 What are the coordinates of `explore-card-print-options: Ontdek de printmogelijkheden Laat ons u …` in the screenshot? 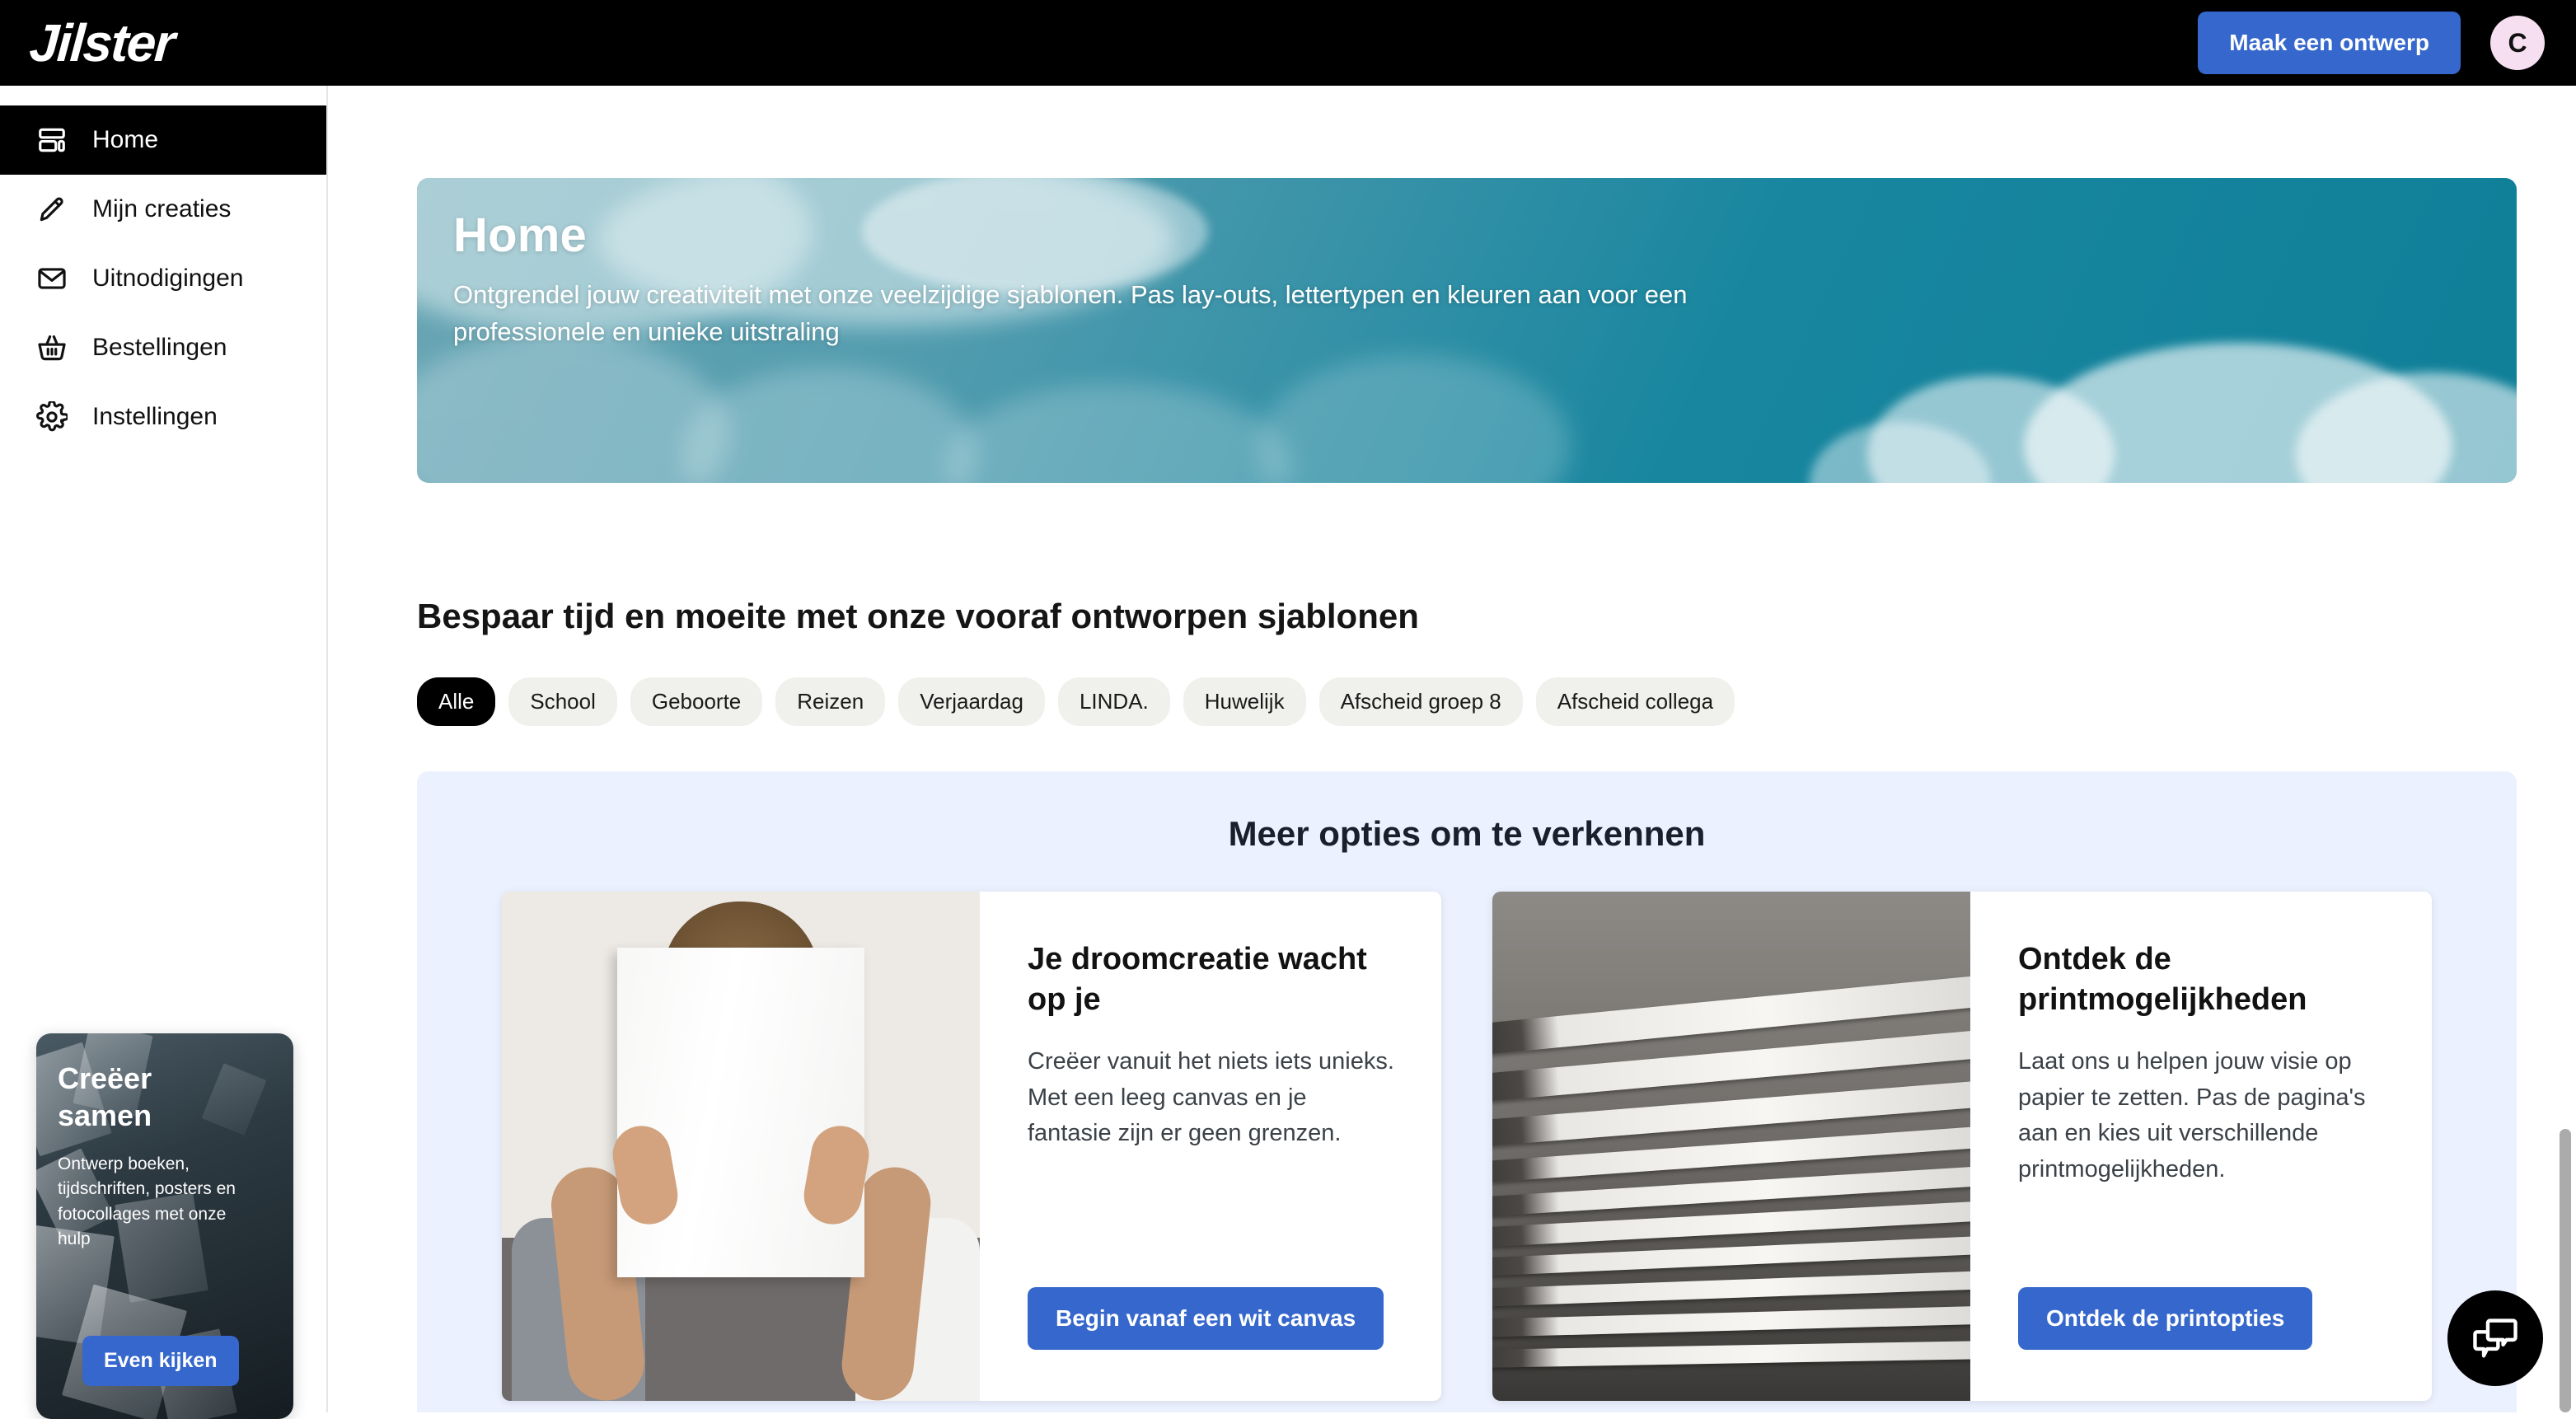 It's located at (1962, 1146).